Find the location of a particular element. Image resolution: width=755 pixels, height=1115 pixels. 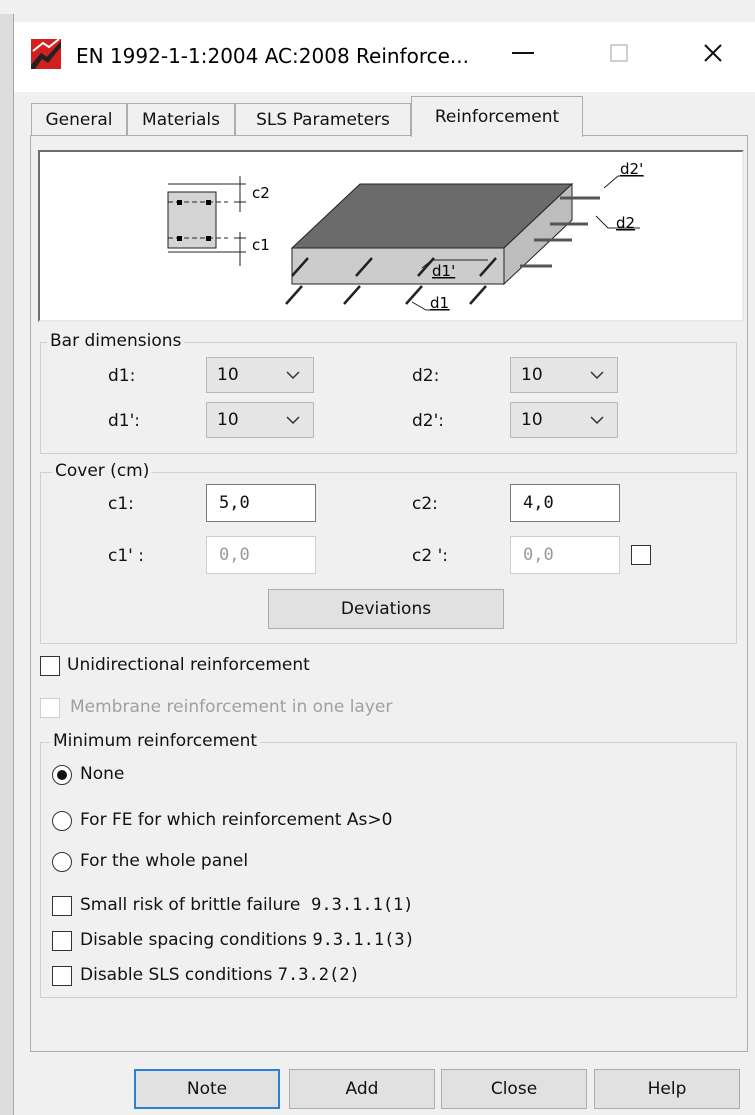

unidirectional-checkbox is located at coordinates (50, 666).